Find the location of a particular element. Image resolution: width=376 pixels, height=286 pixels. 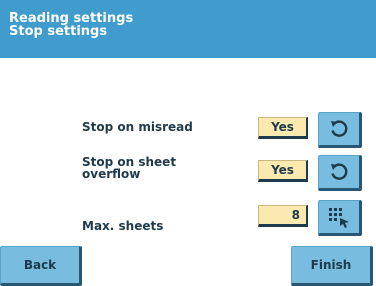

stop-on-sheet-overflow-label-line2: overflow is located at coordinates (111, 174).